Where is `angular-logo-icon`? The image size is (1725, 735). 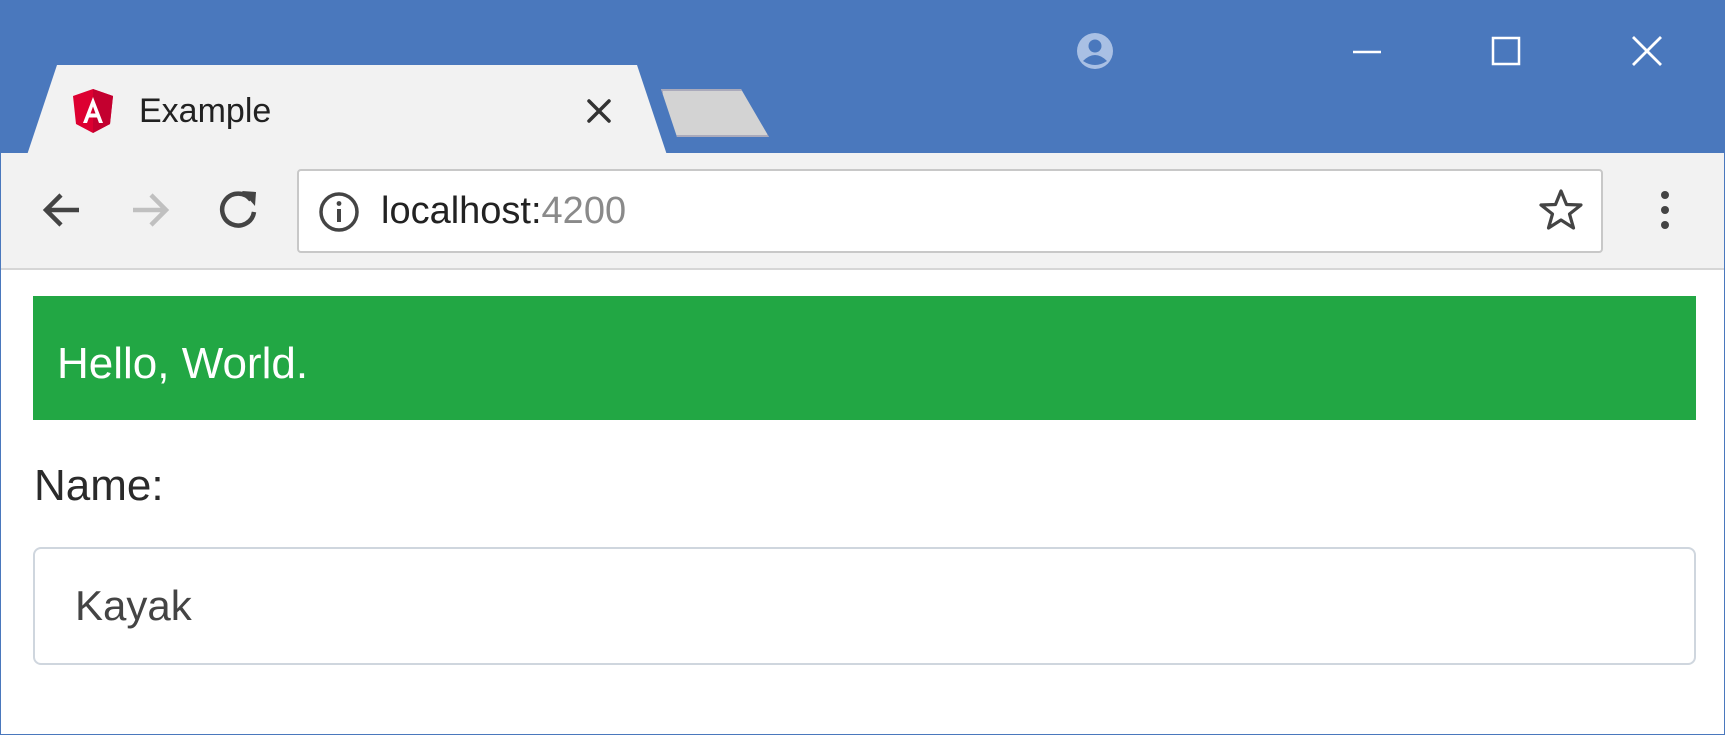 angular-logo-icon is located at coordinates (93, 111).